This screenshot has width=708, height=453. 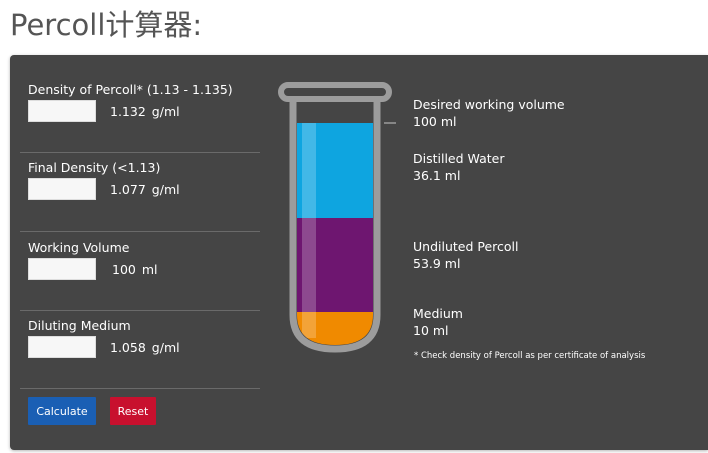 I want to click on reset-button: Reset, so click(x=133, y=411).